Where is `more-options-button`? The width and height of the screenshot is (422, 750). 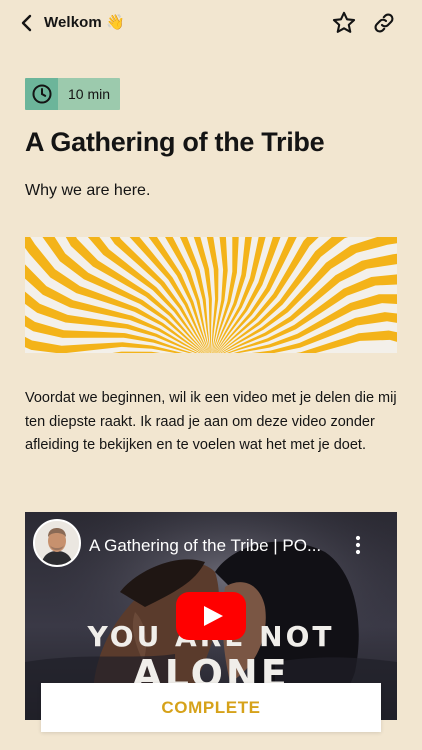
more-options-button is located at coordinates (358, 545).